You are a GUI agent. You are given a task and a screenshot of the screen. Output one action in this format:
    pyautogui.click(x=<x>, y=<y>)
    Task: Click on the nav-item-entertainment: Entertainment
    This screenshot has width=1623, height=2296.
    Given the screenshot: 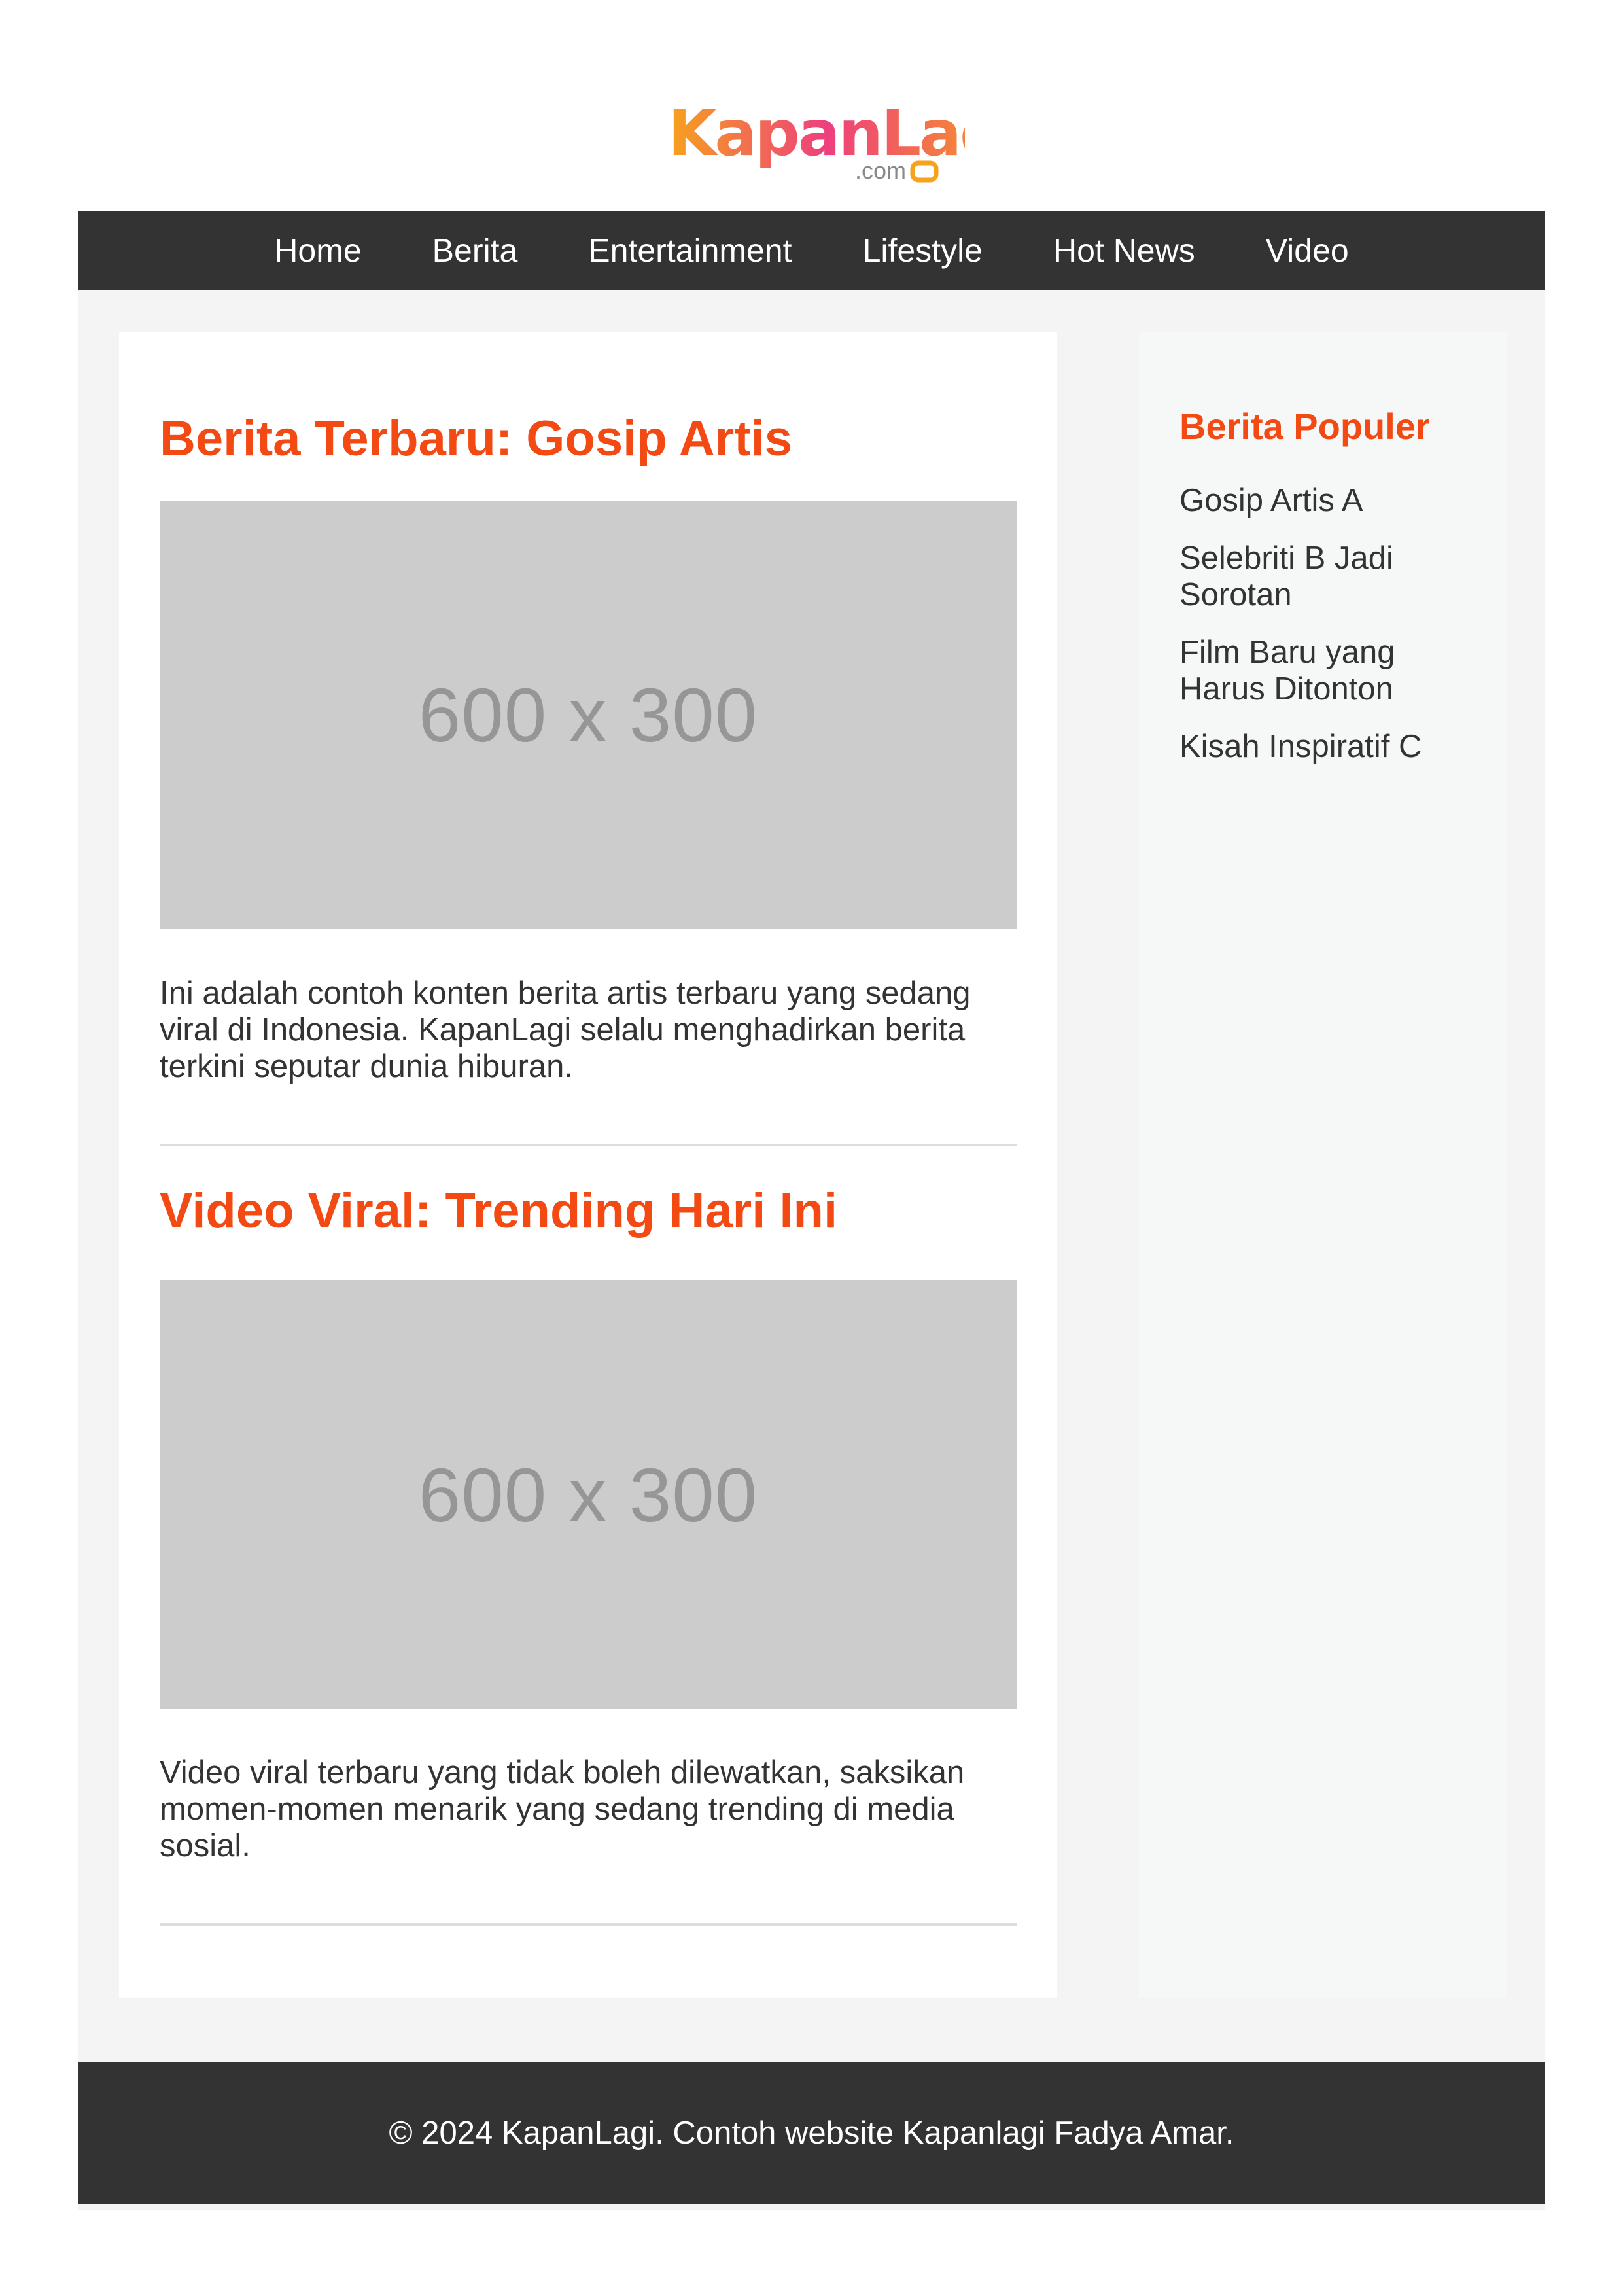 What is the action you would take?
    pyautogui.click(x=690, y=251)
    